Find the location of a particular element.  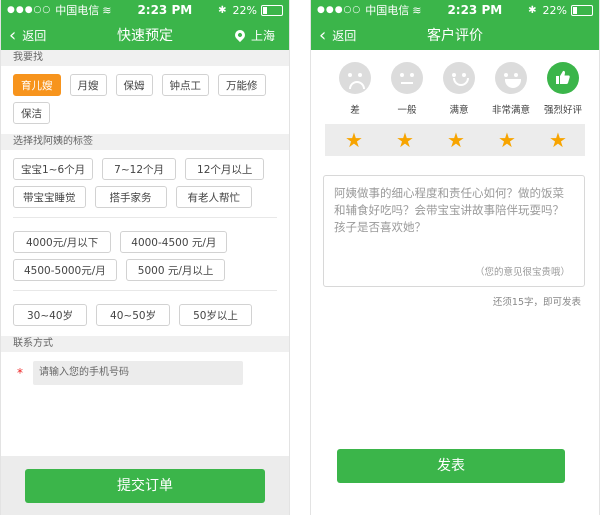

rating-average: 一般 is located at coordinates (407, 89).